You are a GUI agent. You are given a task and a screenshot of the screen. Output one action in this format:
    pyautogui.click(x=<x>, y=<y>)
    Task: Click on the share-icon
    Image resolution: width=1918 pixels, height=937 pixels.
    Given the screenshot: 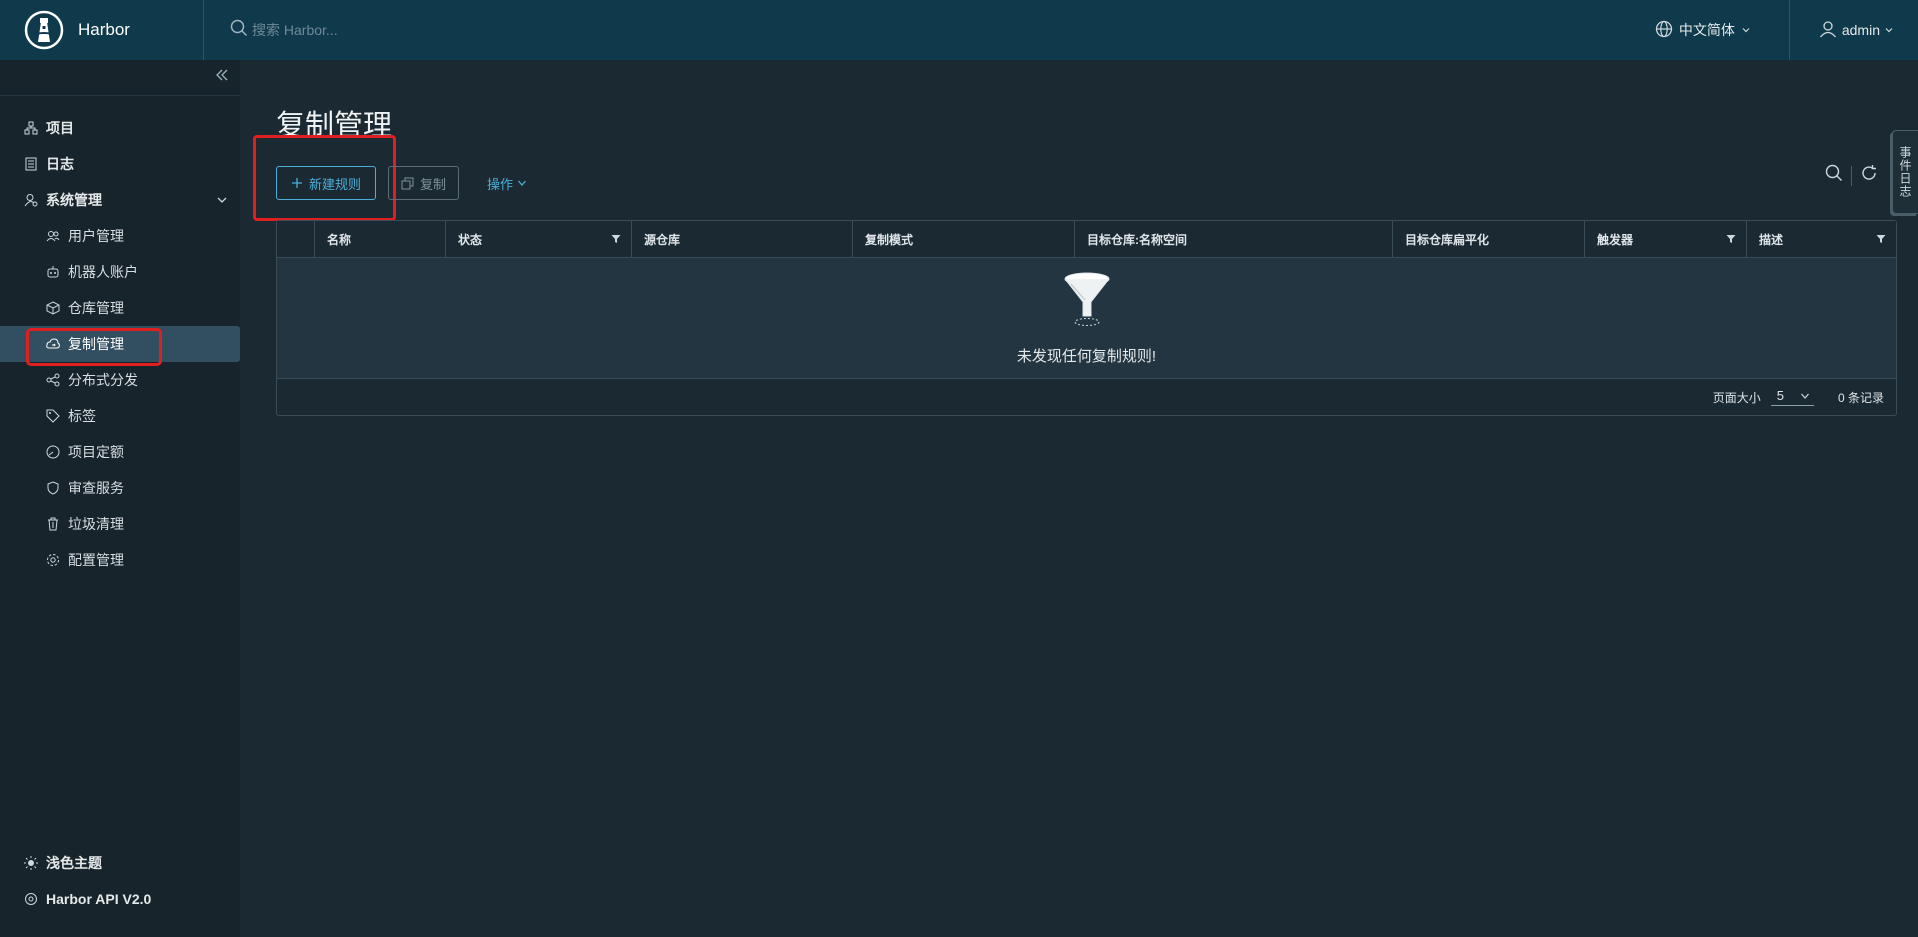 What is the action you would take?
    pyautogui.click(x=53, y=380)
    